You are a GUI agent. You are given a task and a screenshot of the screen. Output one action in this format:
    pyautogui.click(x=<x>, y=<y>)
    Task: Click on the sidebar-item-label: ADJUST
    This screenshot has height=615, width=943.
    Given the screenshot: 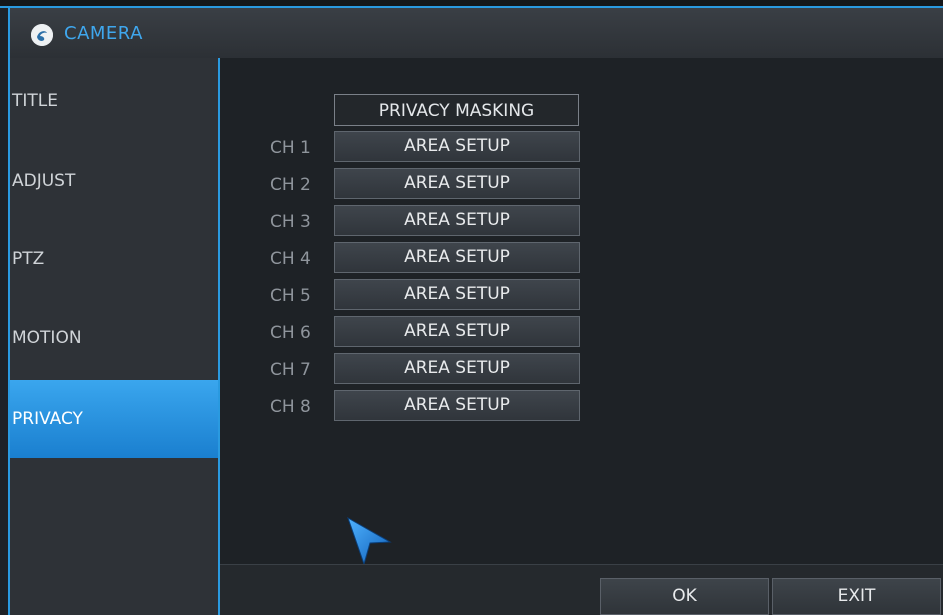 What is the action you would take?
    pyautogui.click(x=44, y=181)
    